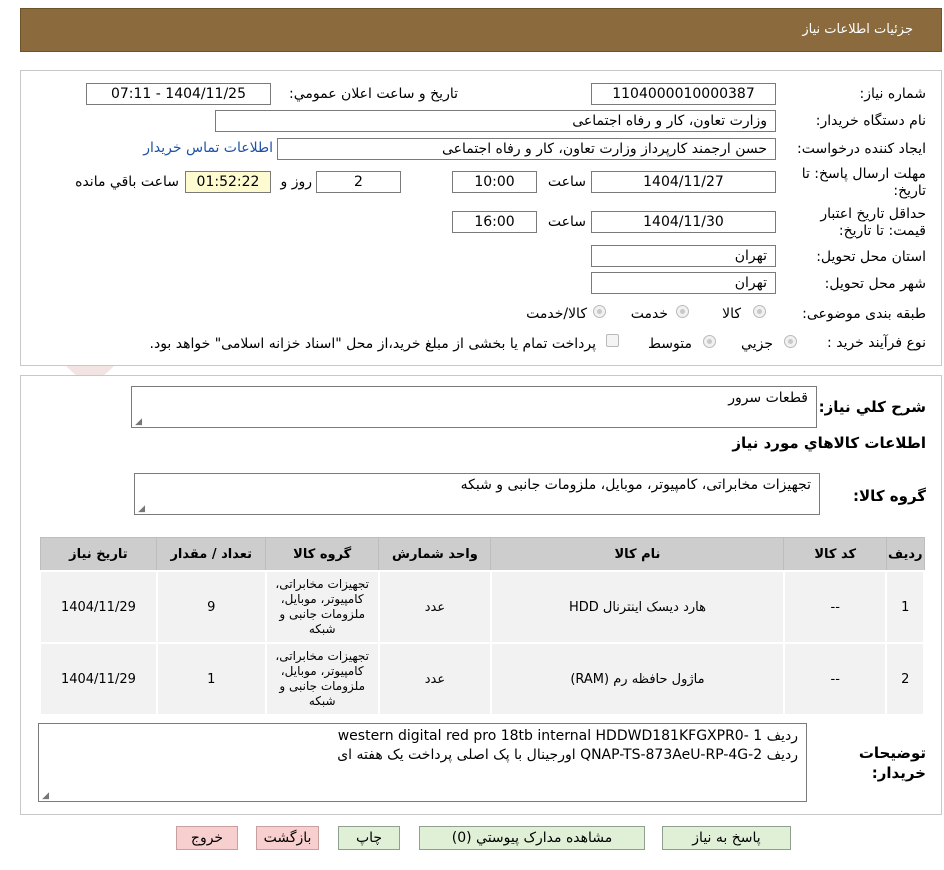 This screenshot has height=870, width=944. Describe the element at coordinates (875, 284) in the screenshot. I see `city-label: شهر محل تحويل:` at that location.